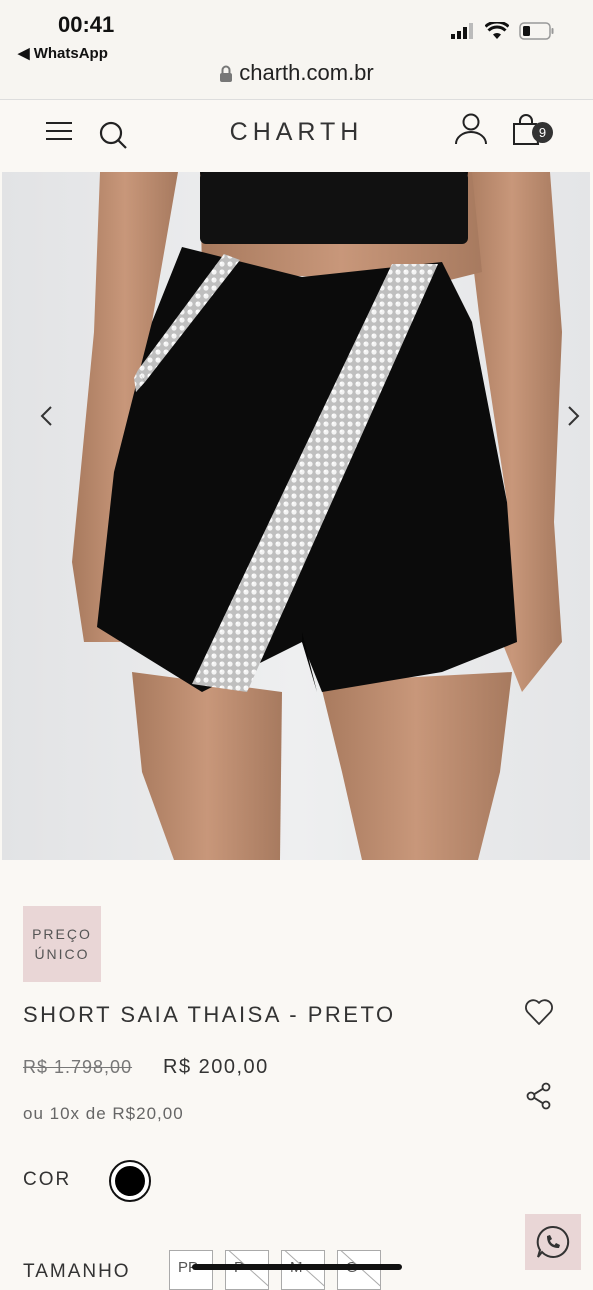  Describe the element at coordinates (47, 1179) in the screenshot. I see `color-label: COR` at that location.